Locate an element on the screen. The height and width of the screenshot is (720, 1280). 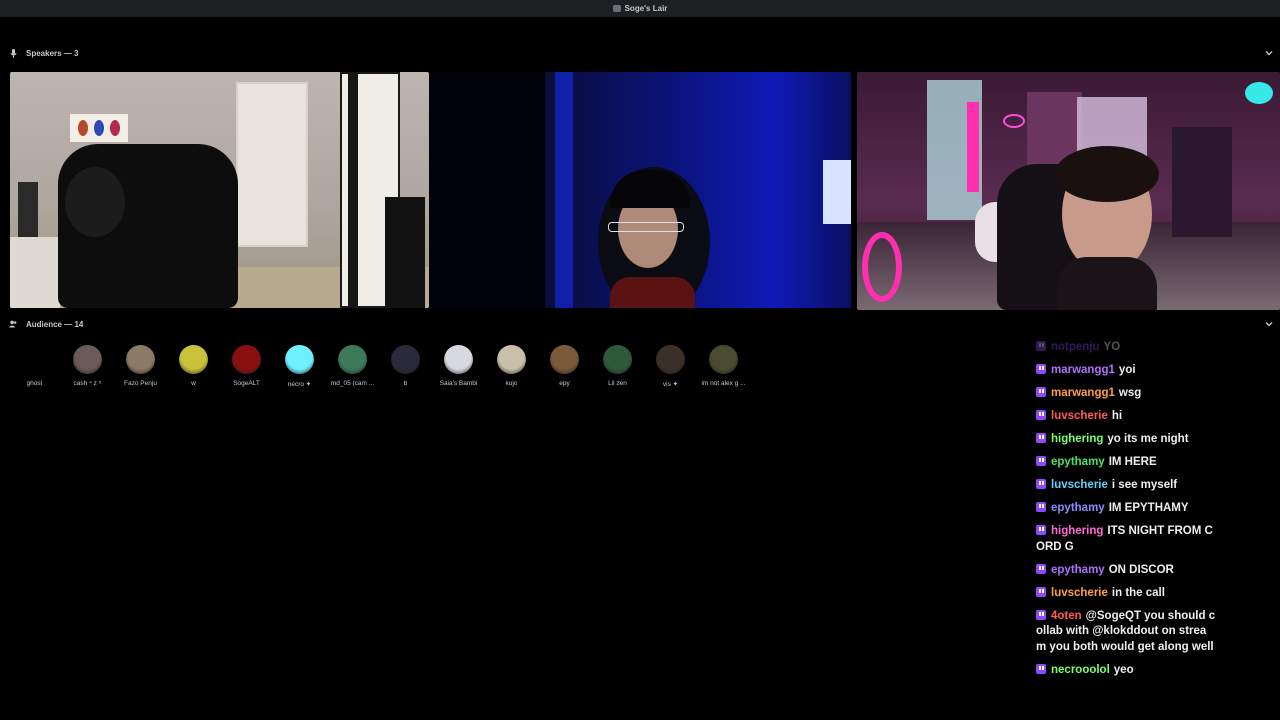
chat-message: luvscherie in the call is located at coordinates (1126, 594).